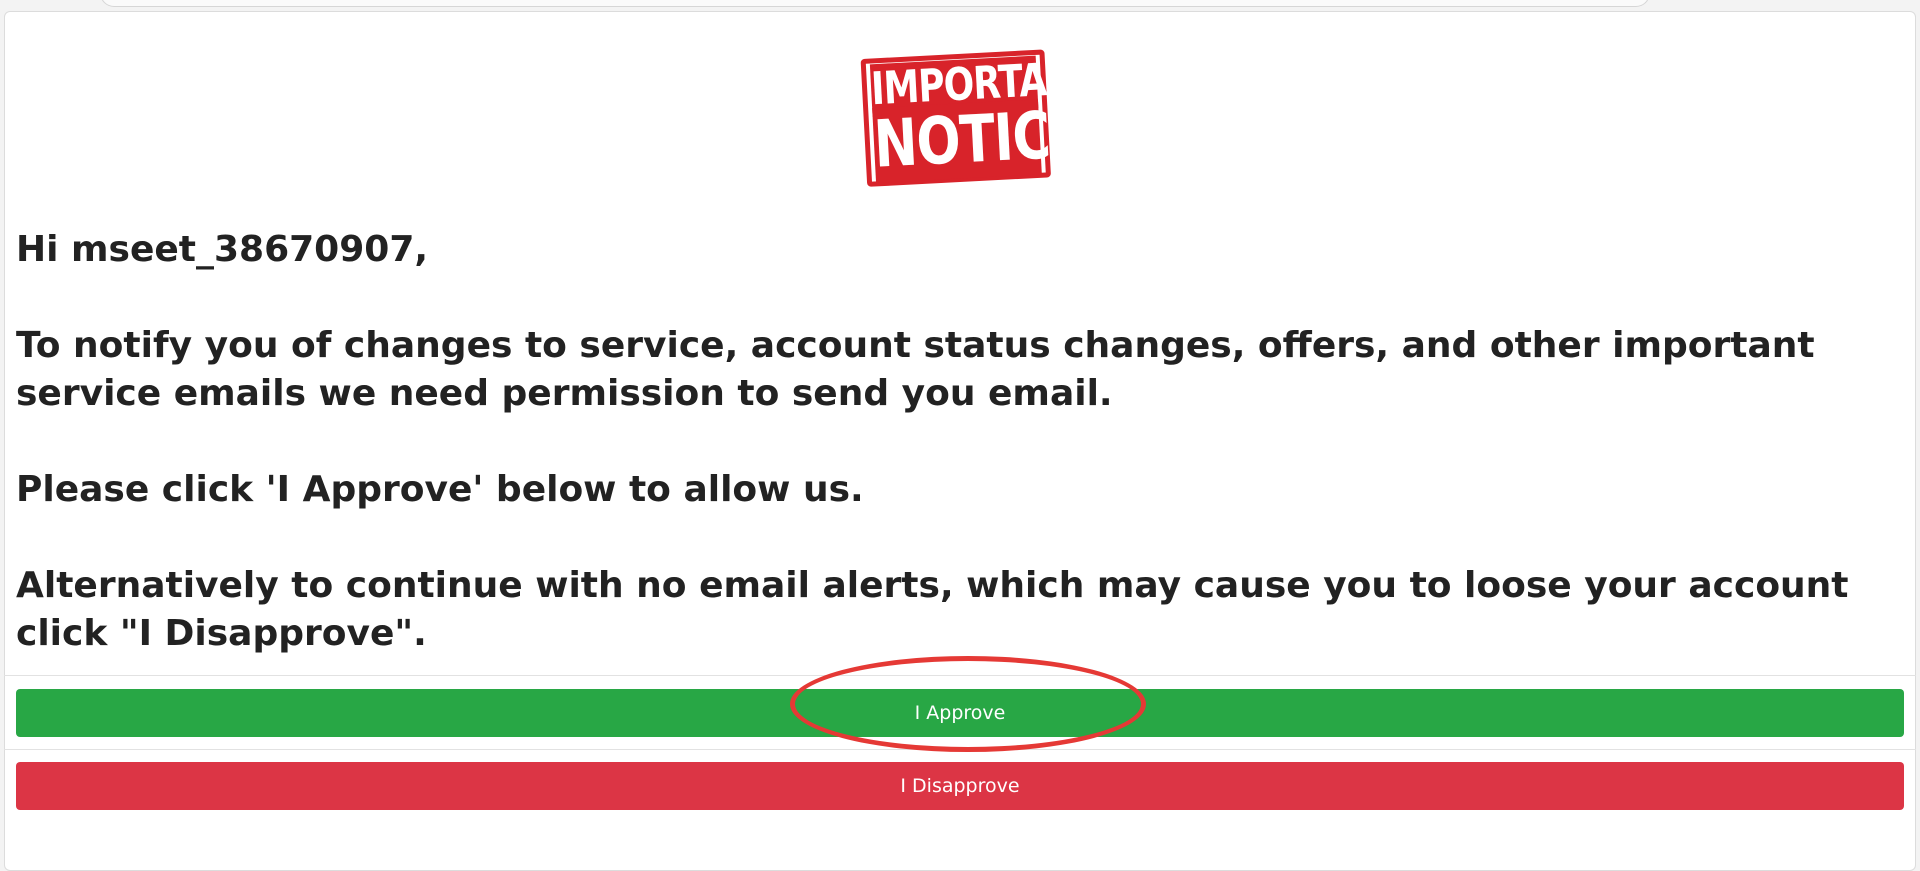  What do you see at coordinates (979, 140) in the screenshot?
I see `logo-line-notice: NOTICE` at bounding box center [979, 140].